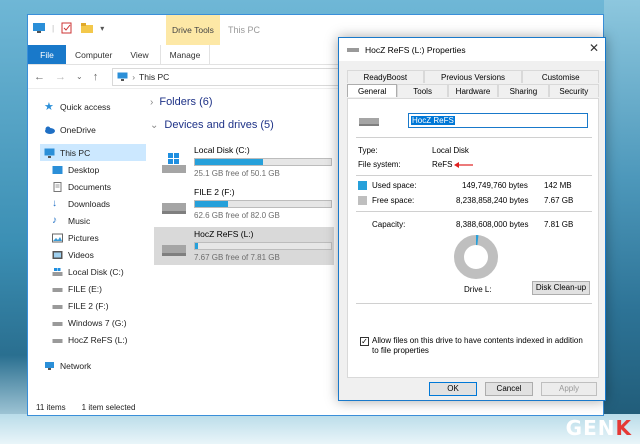 The image size is (640, 444). What do you see at coordinates (379, 164) in the screenshot?
I see `file-system-label: File system:` at bounding box center [379, 164].